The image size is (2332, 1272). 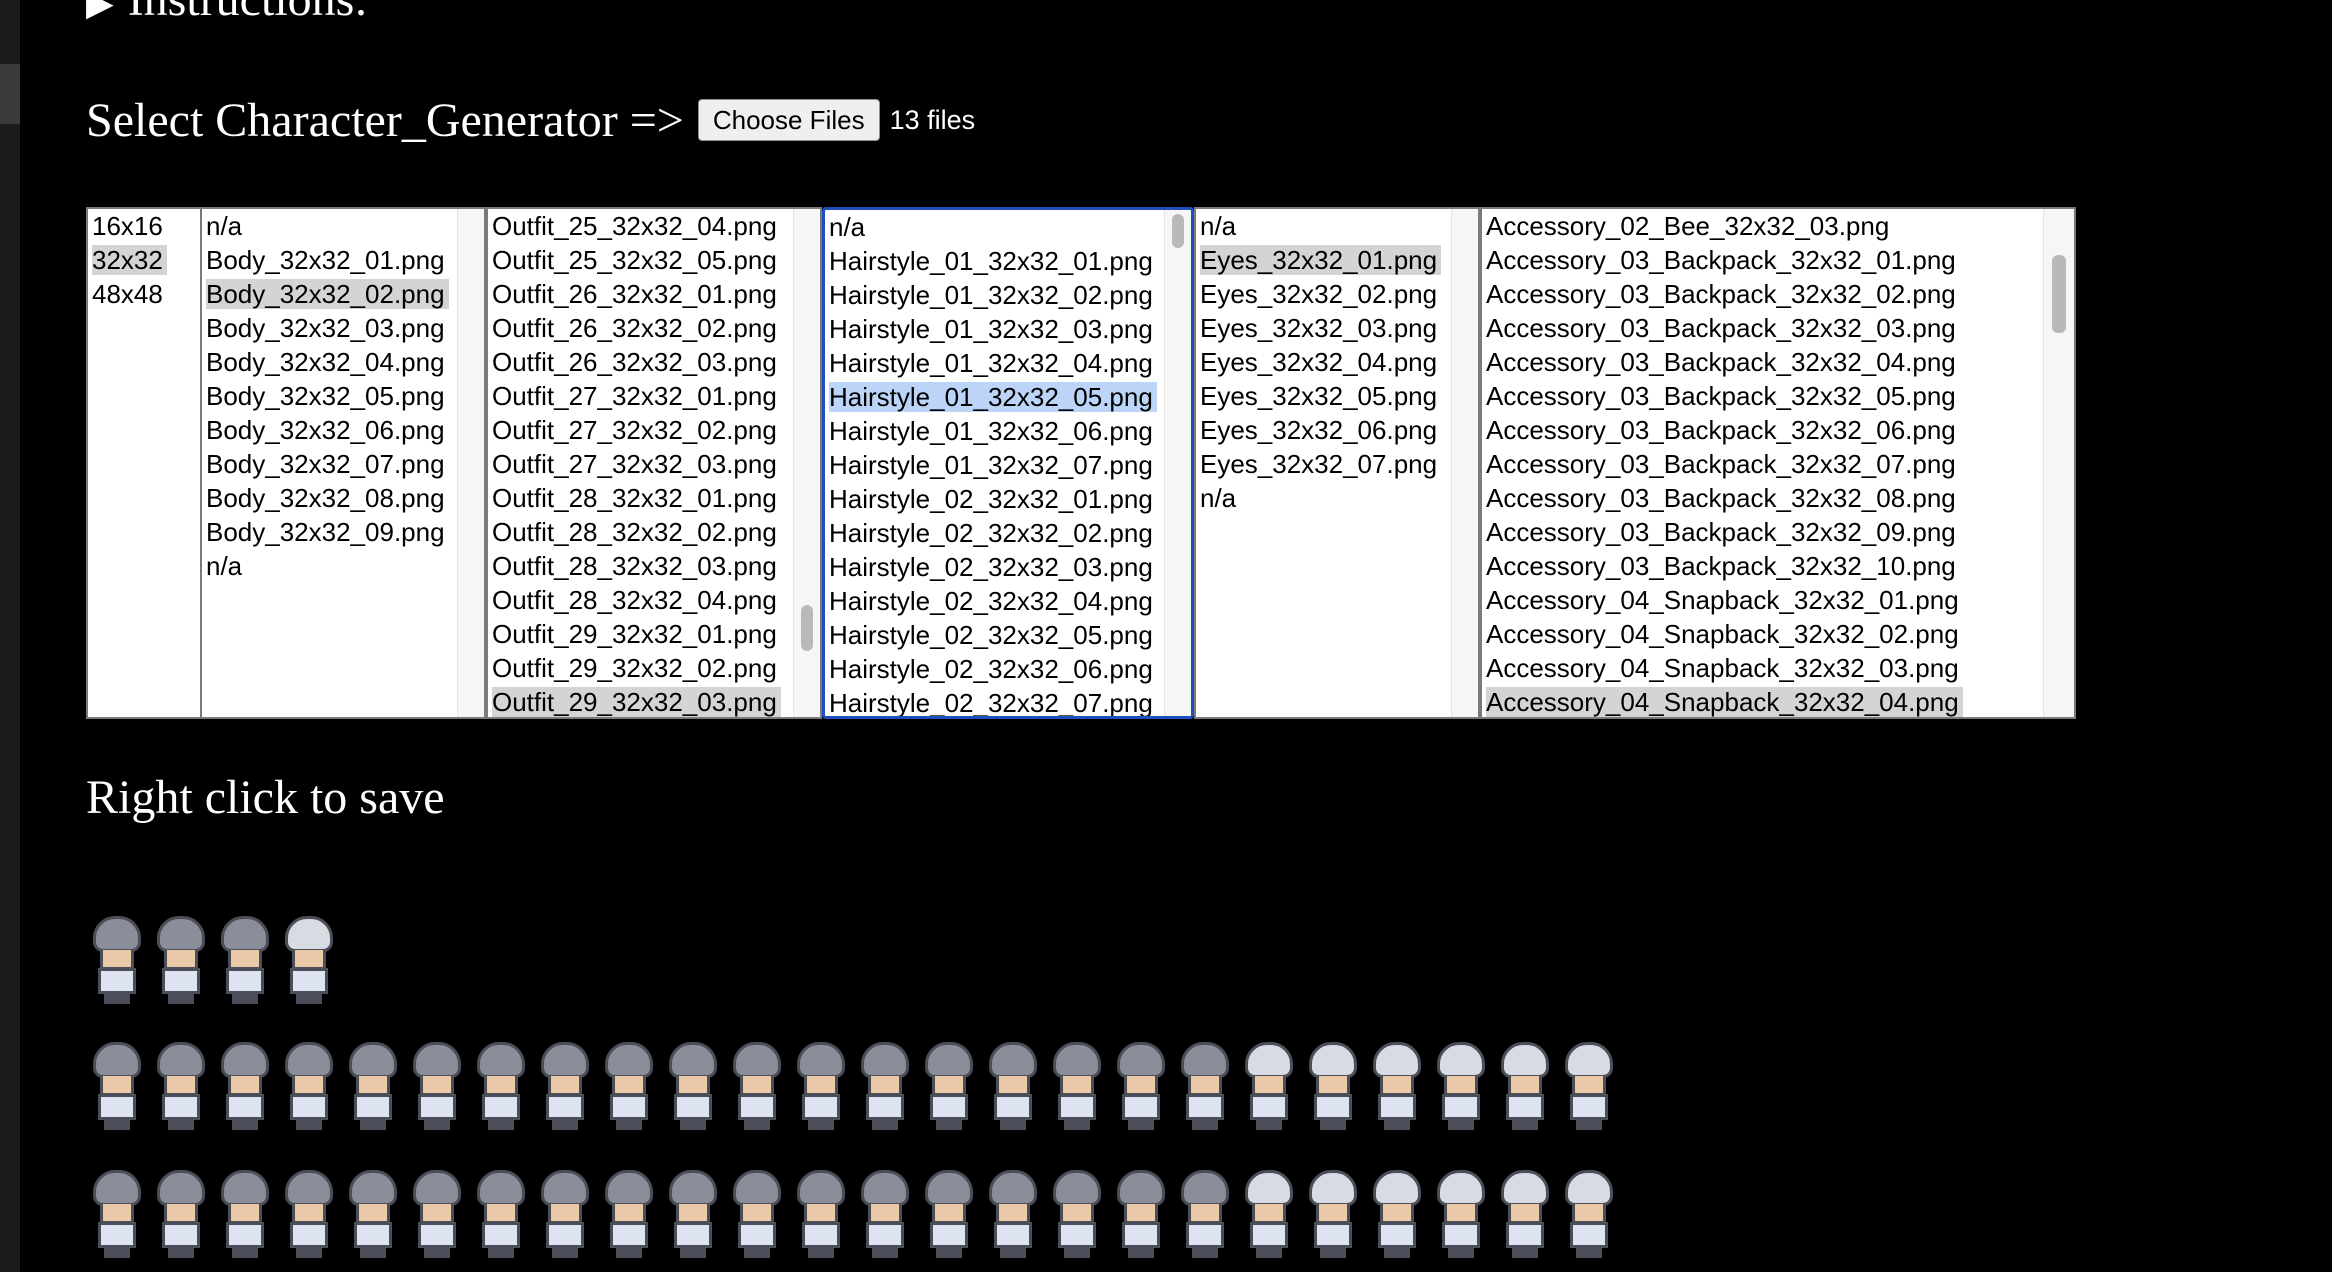 I want to click on accessory-option: Accessory_03_Backpack_32x32_10.png, so click(x=1763, y=566).